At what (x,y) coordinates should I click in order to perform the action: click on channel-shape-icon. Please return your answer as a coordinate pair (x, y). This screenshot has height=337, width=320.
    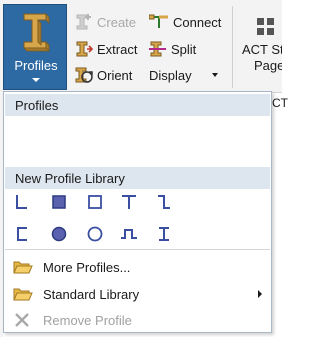
    Looking at the image, I should click on (23, 234).